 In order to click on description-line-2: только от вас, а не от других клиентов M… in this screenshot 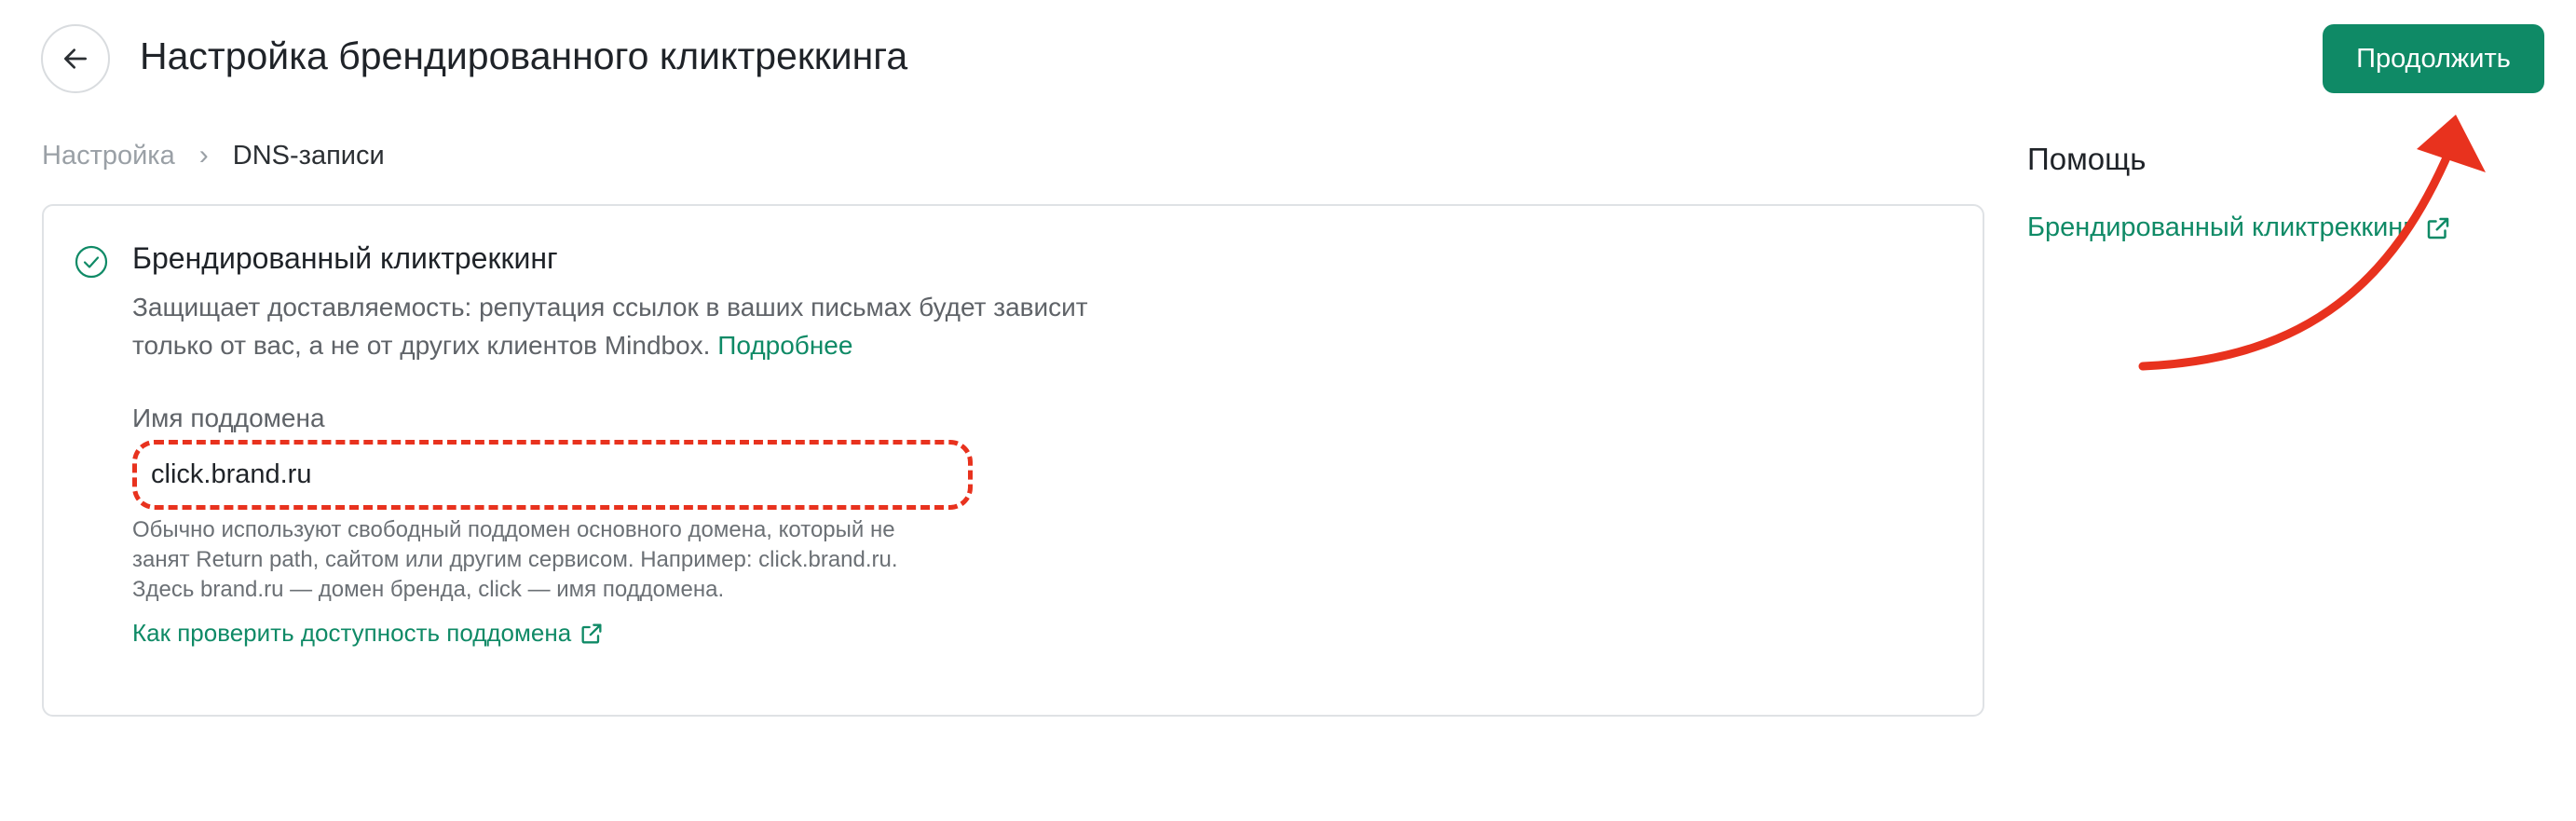, I will do `click(421, 345)`.